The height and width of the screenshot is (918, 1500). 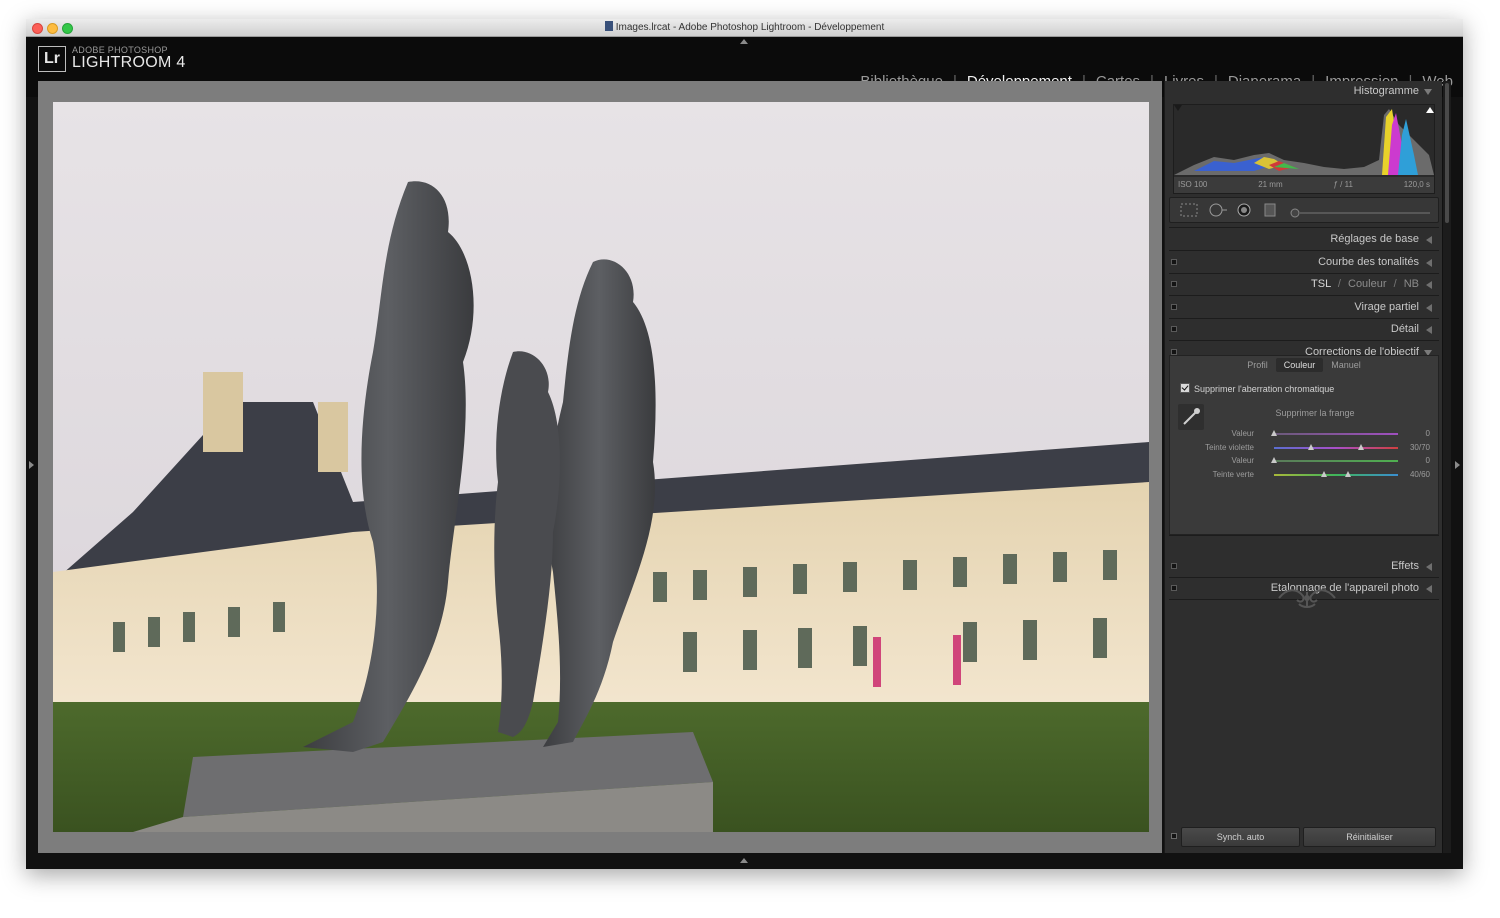 What do you see at coordinates (1346, 365) in the screenshot?
I see `lens-tab-2: Manuel` at bounding box center [1346, 365].